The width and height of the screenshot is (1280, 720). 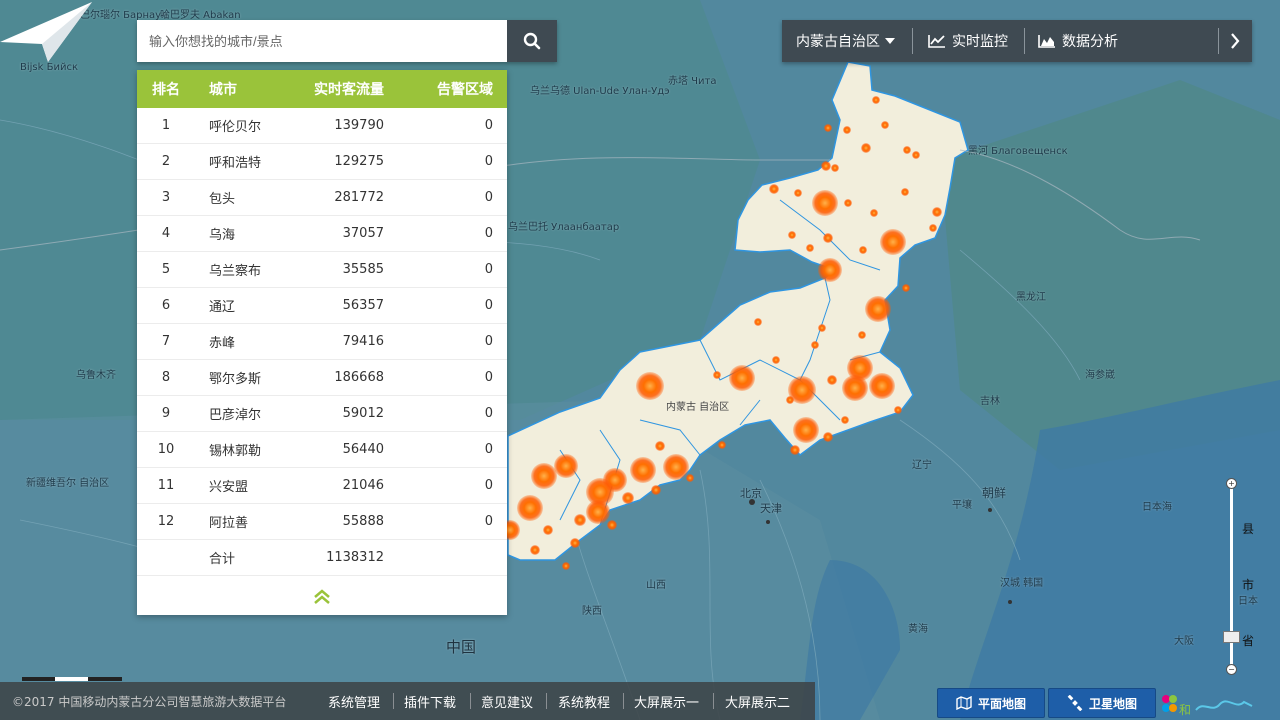 What do you see at coordinates (363, 485) in the screenshot?
I see `cell-flow: 21046` at bounding box center [363, 485].